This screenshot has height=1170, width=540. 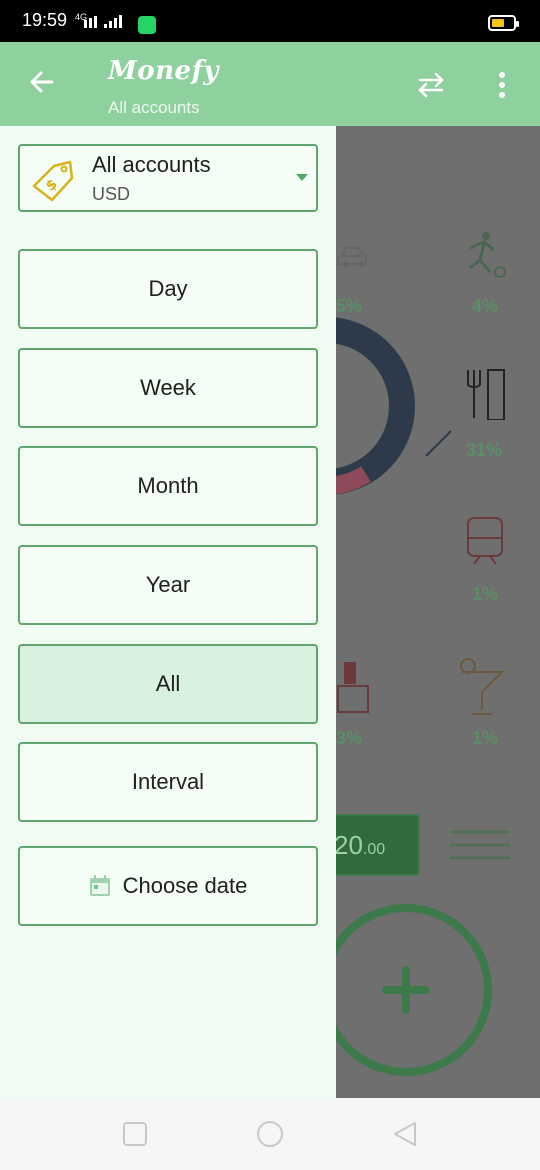 I want to click on system-nav-bar, so click(x=270, y=1134).